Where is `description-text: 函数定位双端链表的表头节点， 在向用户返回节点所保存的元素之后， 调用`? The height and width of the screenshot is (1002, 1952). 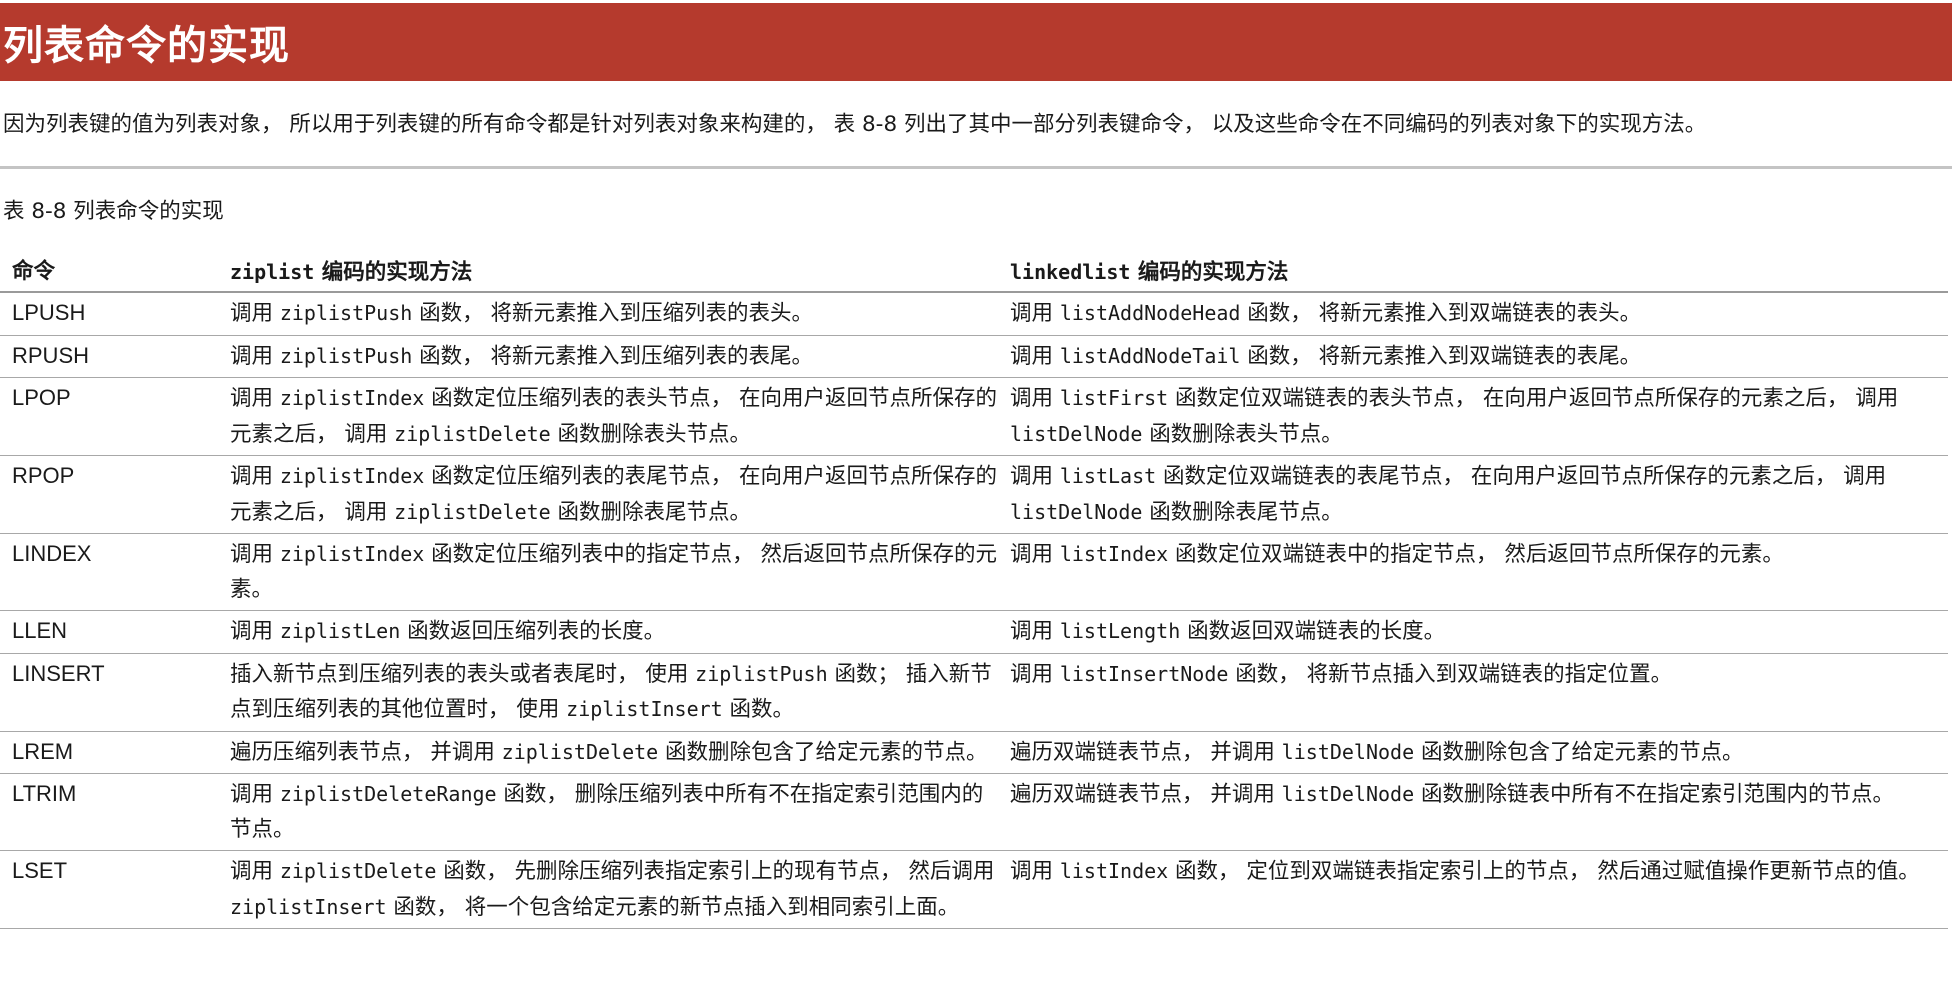 description-text: 函数定位双端链表的表头节点， 在向用户返回节点所保存的元素之后， 调用 is located at coordinates (1533, 398).